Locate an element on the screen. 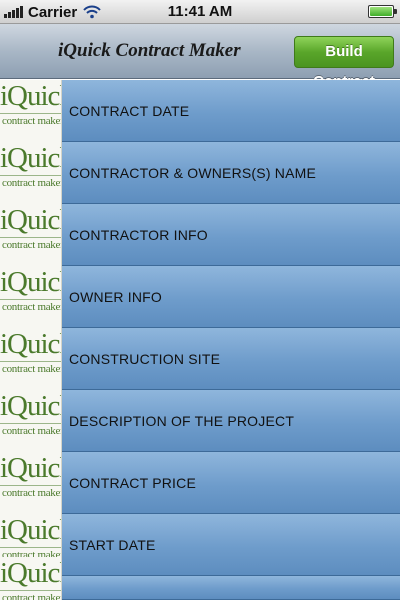  list-item-label: CONTRACT DATE is located at coordinates (129, 110).